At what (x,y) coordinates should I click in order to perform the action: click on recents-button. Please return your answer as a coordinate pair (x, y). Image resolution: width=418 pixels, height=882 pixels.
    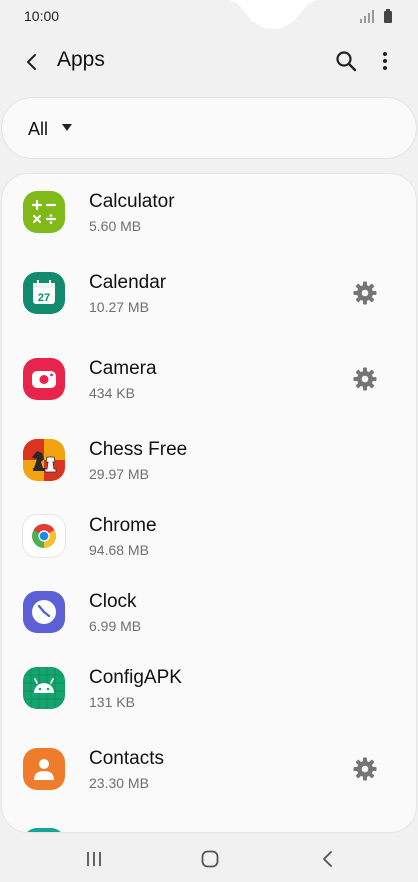
    Looking at the image, I should click on (94, 859).